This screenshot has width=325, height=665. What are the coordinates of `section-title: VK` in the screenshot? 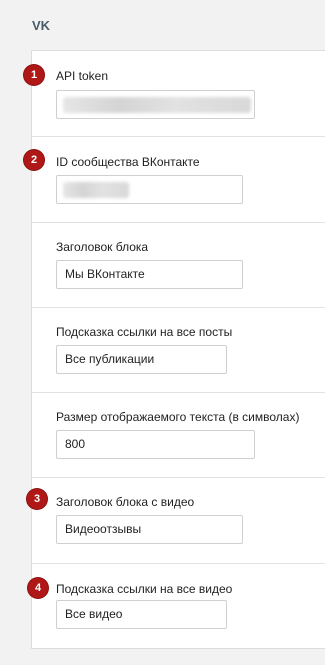 It's located at (41, 25).